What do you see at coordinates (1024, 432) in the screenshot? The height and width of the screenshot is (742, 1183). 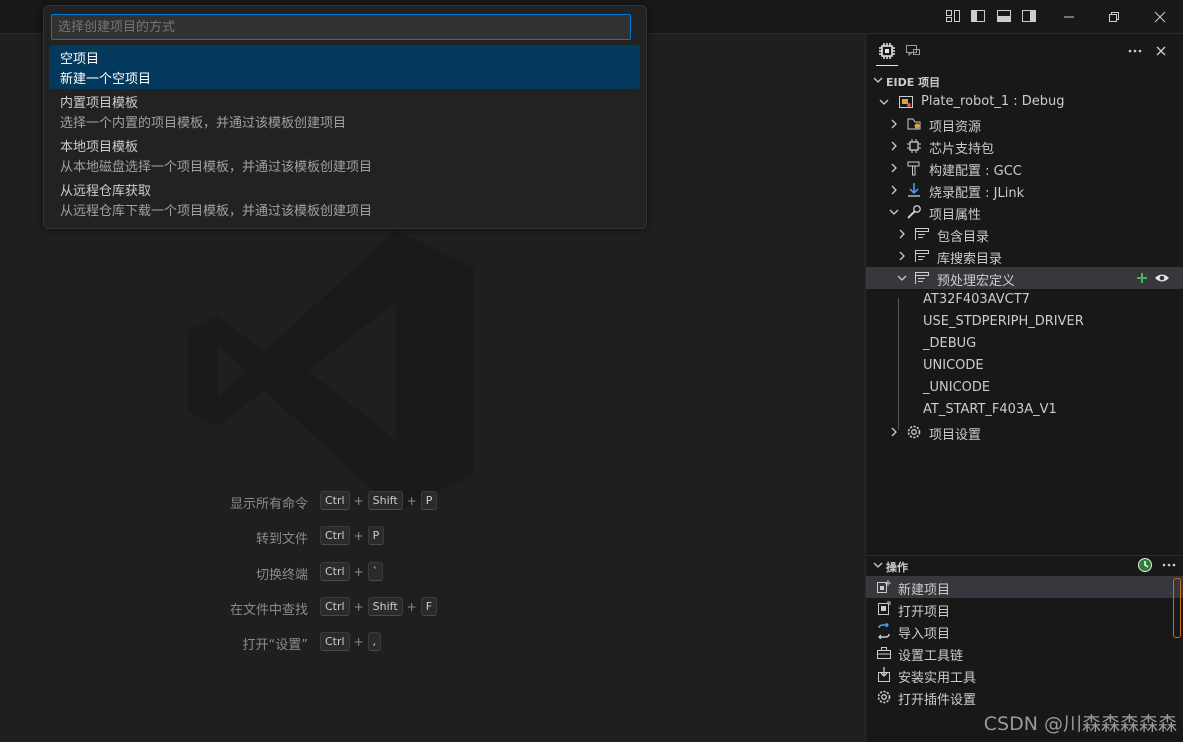 I see `tree-item-settings: 项目设置` at bounding box center [1024, 432].